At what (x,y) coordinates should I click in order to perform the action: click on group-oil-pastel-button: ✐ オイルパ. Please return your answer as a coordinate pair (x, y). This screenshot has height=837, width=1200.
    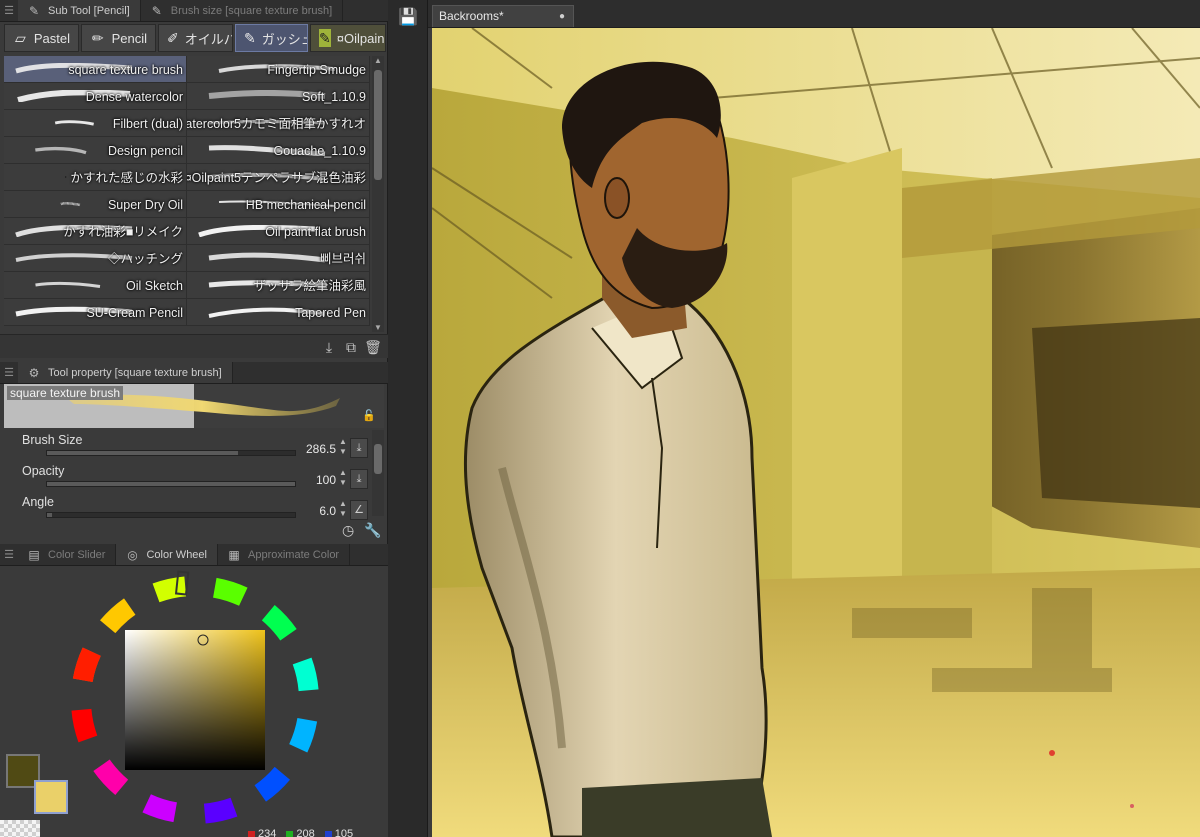
    Looking at the image, I should click on (195, 38).